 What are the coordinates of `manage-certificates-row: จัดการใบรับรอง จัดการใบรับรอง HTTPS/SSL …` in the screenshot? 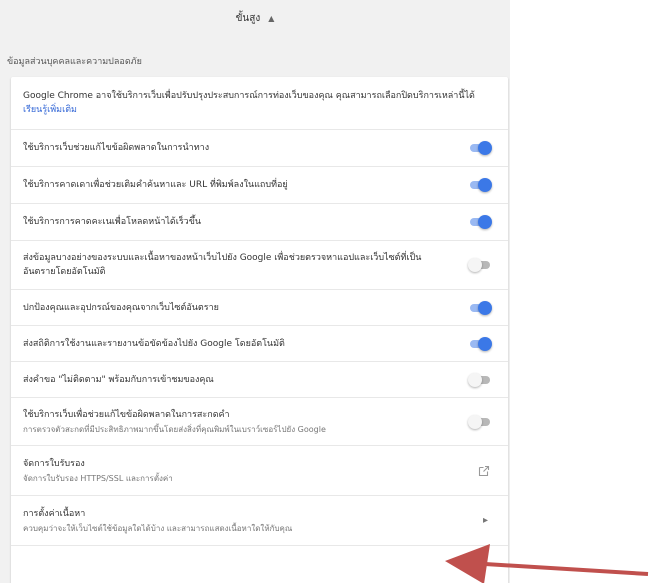 It's located at (259, 470).